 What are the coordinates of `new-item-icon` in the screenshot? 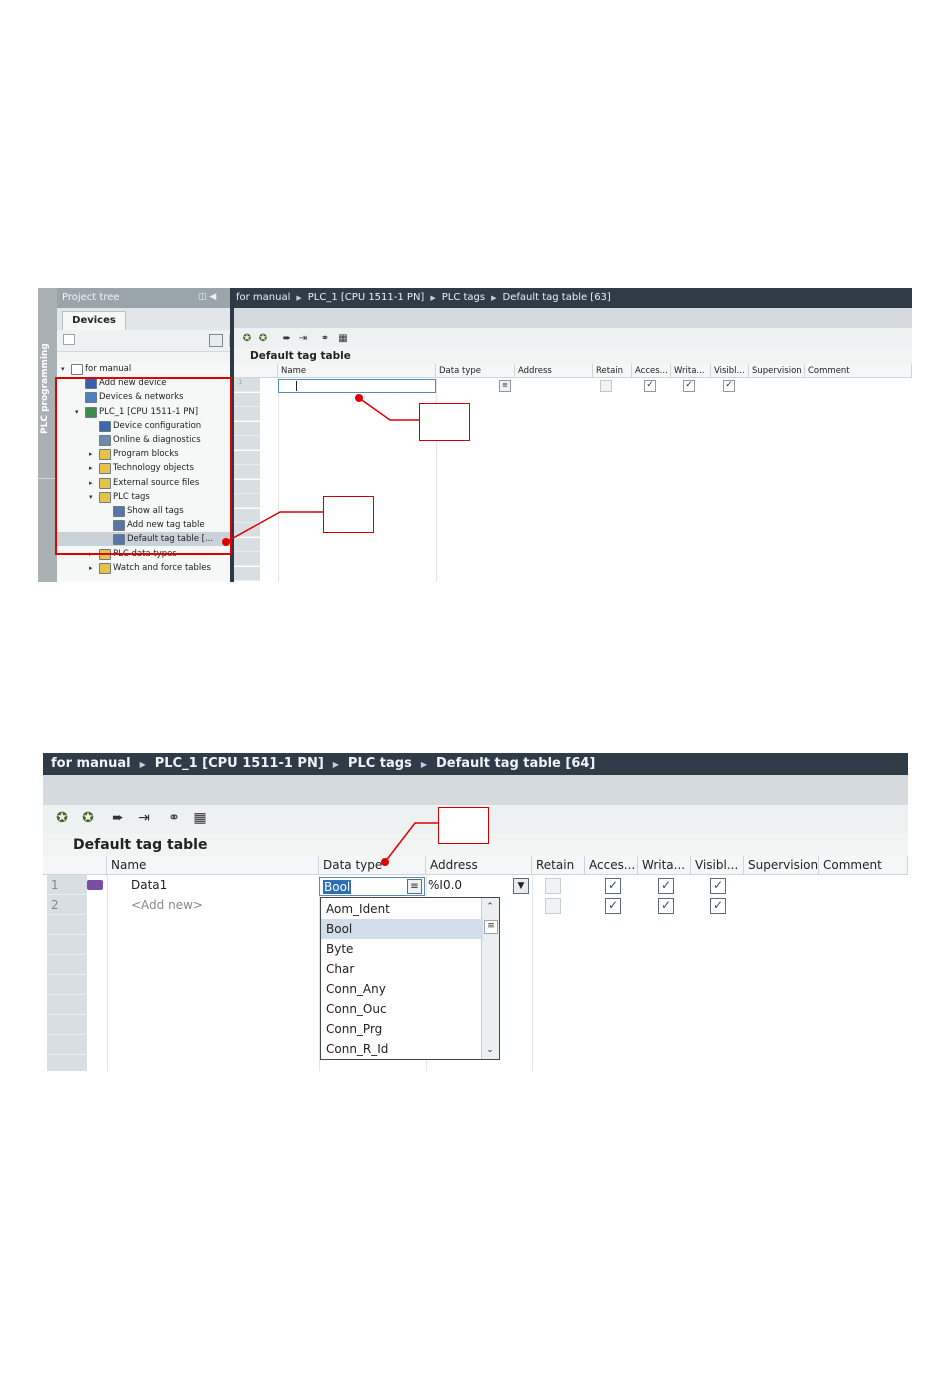 It's located at (69, 339).